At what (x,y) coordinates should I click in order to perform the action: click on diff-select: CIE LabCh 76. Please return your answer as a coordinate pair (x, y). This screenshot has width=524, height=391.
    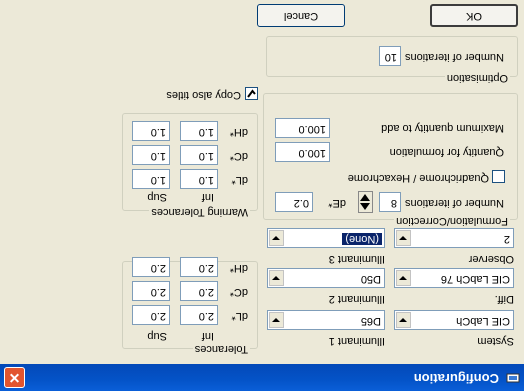
    Looking at the image, I should click on (454, 278).